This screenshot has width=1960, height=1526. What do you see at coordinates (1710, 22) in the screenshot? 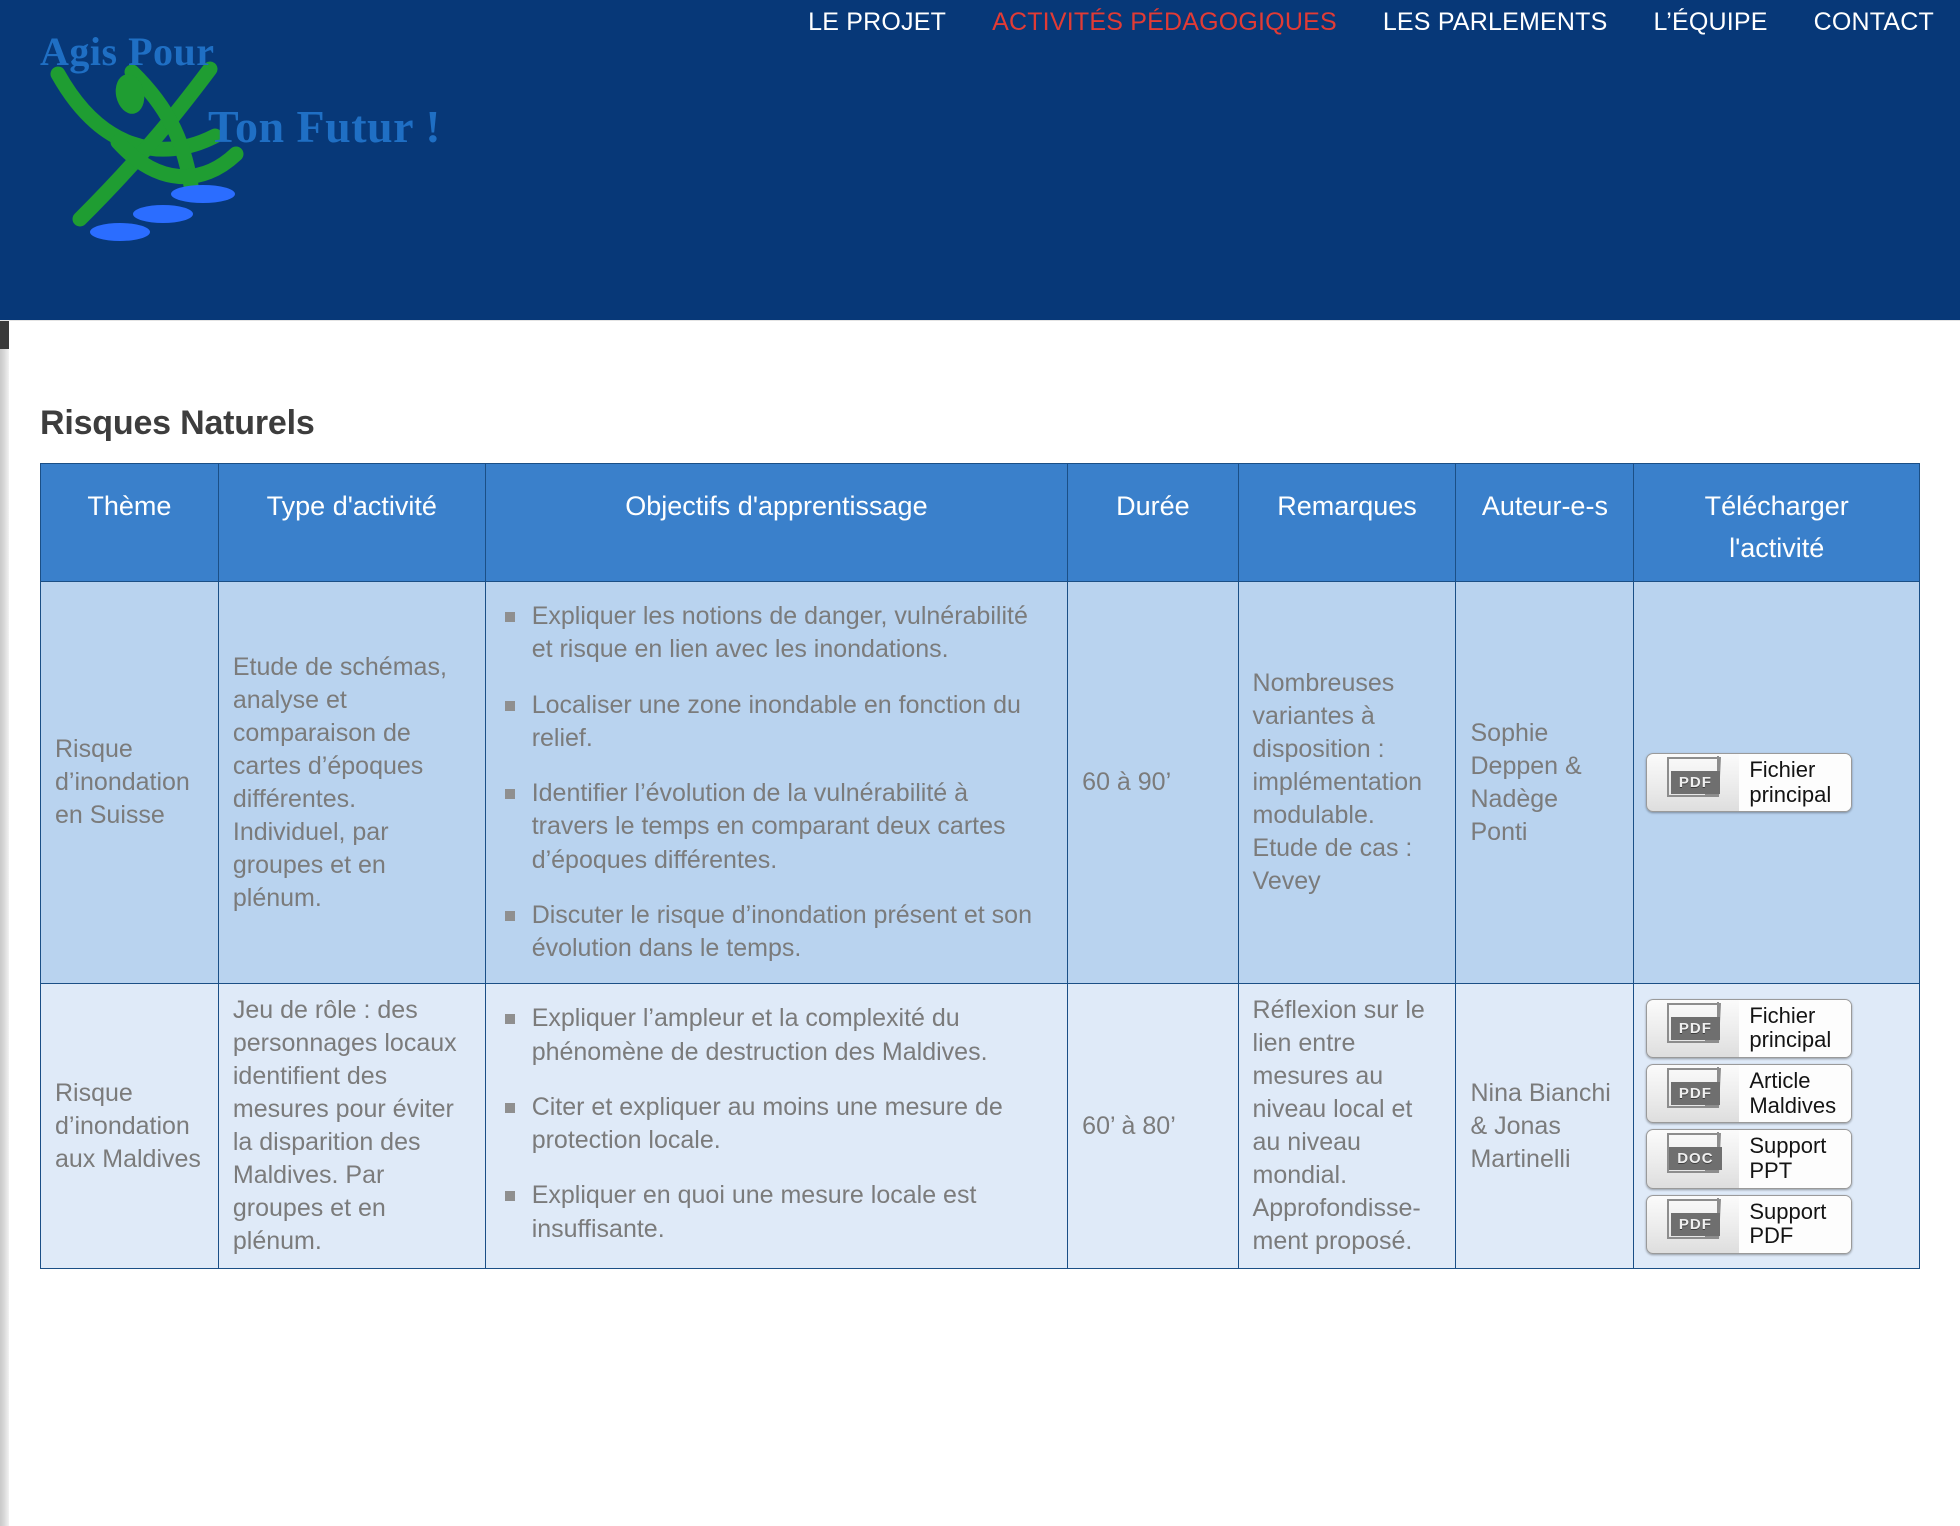
I see `nav-item-lequipe: L’ÉQUIPE` at bounding box center [1710, 22].